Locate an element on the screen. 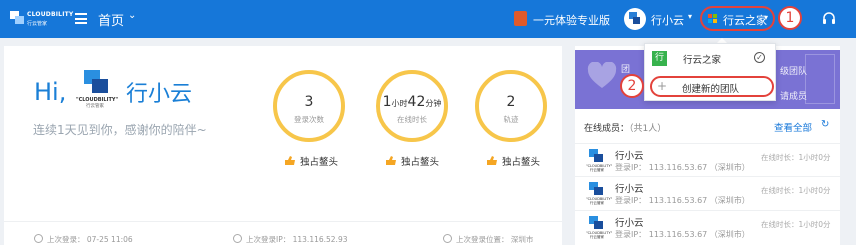  banner-text: 团 is located at coordinates (626, 70).